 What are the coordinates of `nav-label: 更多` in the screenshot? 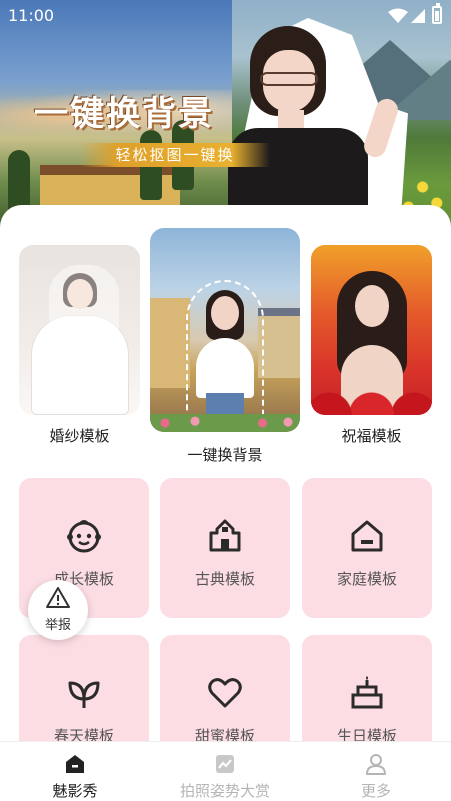 It's located at (375, 791).